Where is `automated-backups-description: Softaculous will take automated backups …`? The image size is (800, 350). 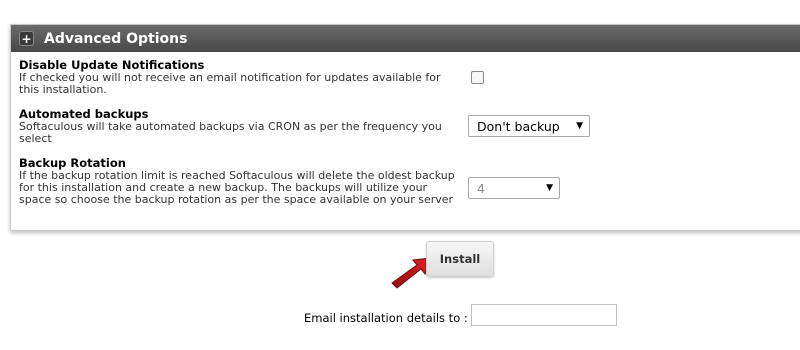
automated-backups-description: Softaculous will take automated backups … is located at coordinates (230, 132).